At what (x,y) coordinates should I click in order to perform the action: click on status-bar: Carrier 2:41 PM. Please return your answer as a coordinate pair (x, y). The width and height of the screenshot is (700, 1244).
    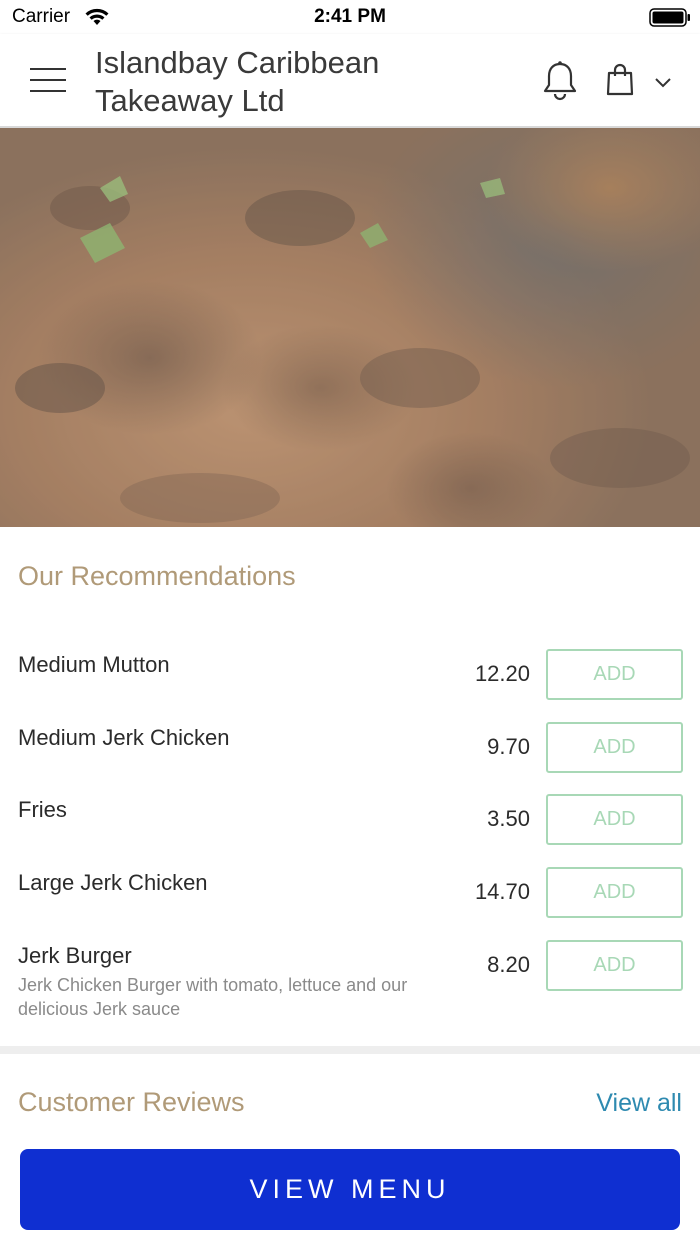
    Looking at the image, I should click on (350, 17).